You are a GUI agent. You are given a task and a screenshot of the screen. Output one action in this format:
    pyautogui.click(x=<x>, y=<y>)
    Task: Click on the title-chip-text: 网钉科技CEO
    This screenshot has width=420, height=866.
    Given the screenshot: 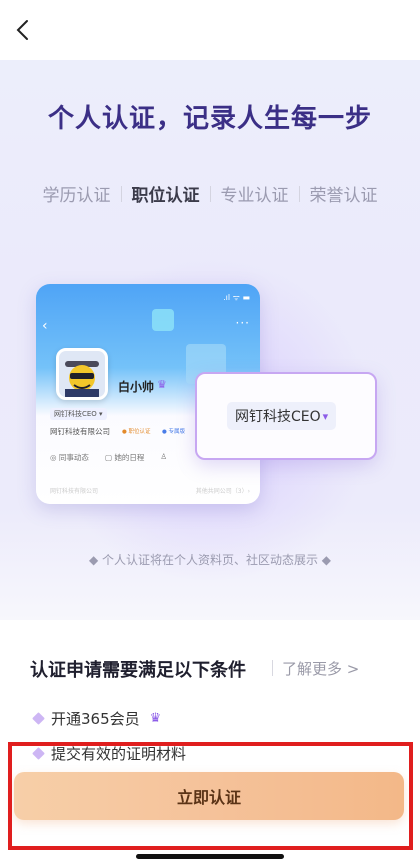 What is the action you would take?
    pyautogui.click(x=278, y=417)
    